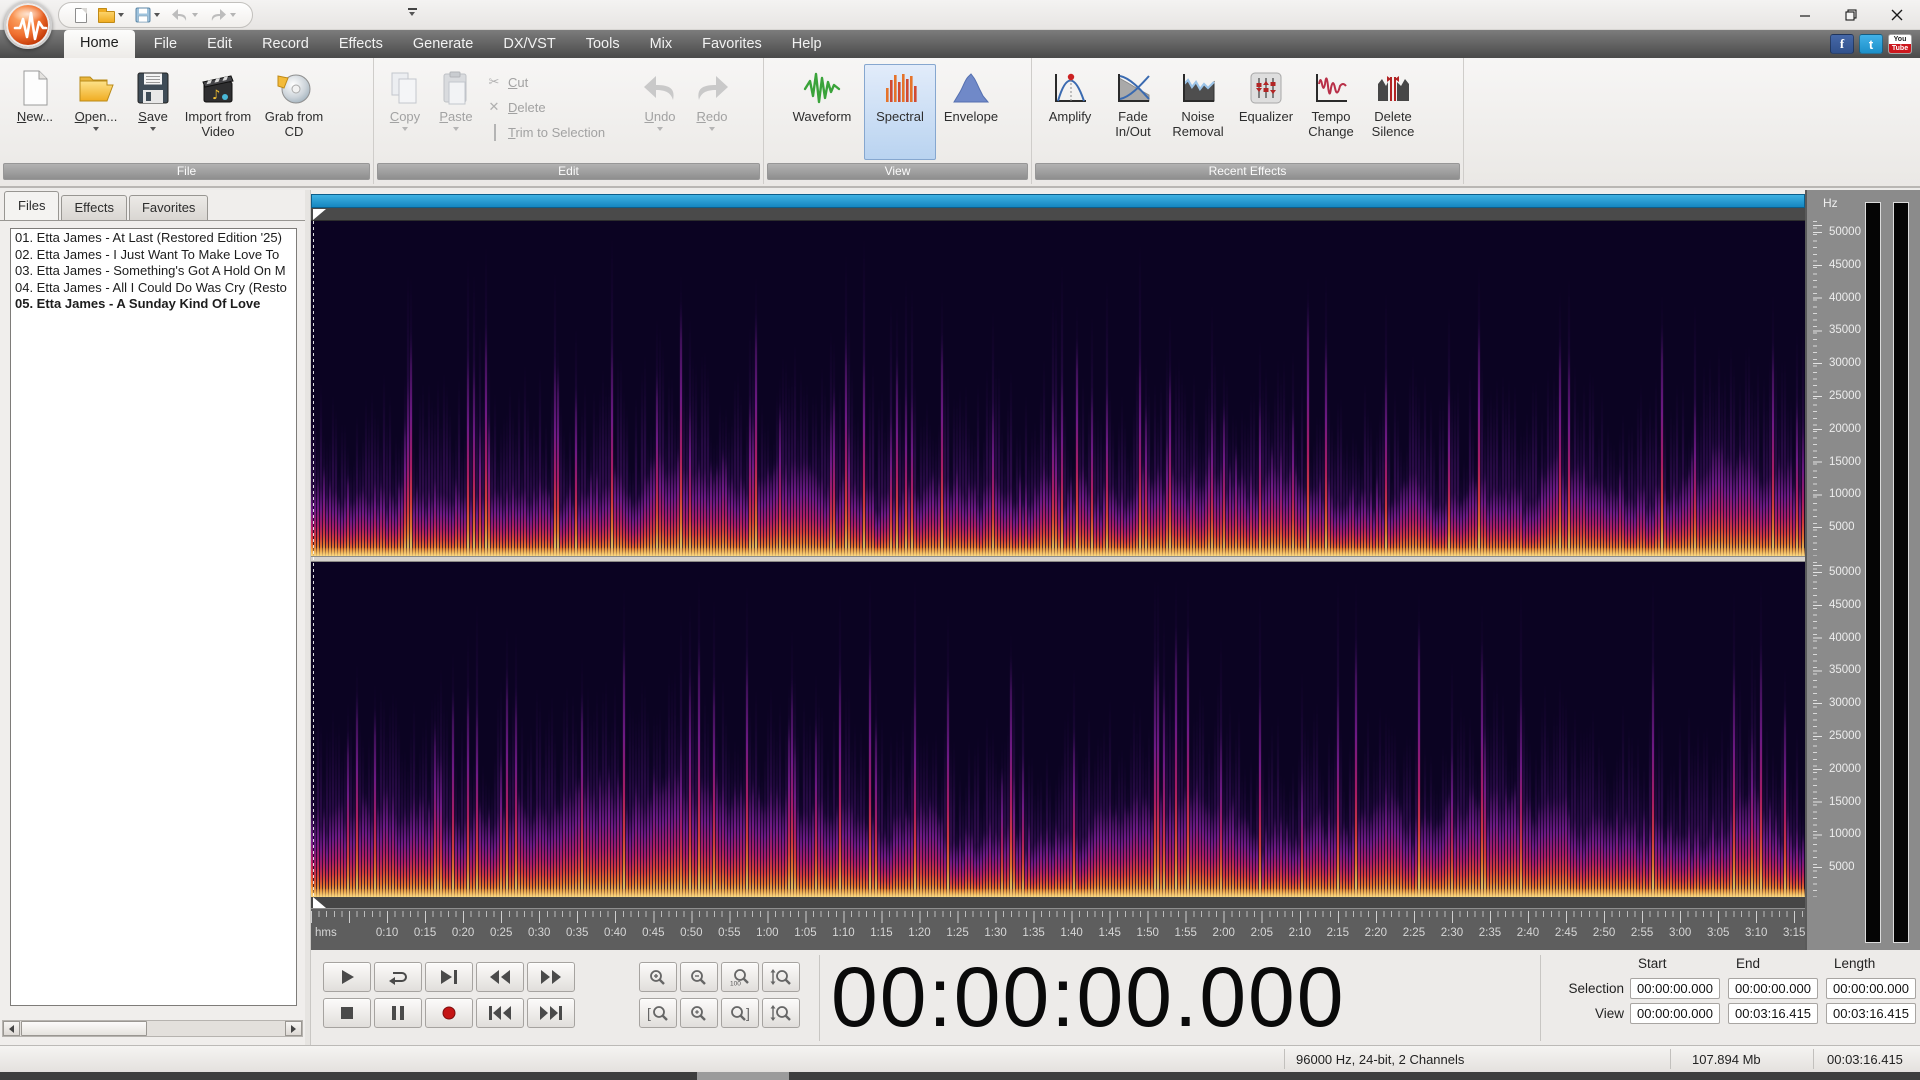 The image size is (1920, 1080). I want to click on tab-file: File, so click(165, 44).